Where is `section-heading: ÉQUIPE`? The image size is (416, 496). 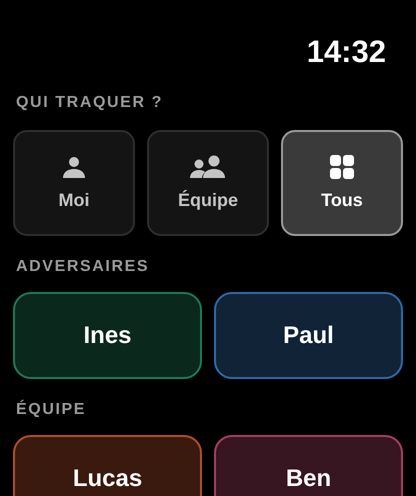
section-heading: ÉQUIPE is located at coordinates (52, 410).